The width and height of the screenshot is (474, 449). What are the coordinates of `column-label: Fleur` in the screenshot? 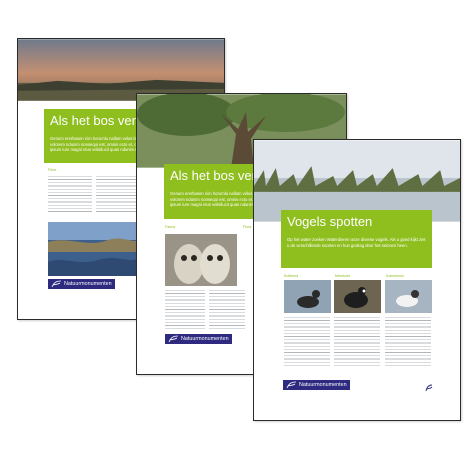 It's located at (52, 170).